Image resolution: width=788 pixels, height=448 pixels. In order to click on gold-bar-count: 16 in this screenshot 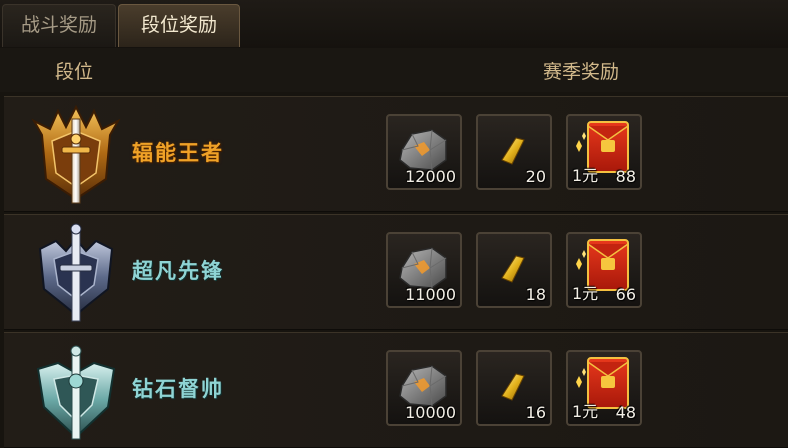, I will do `click(535, 412)`.